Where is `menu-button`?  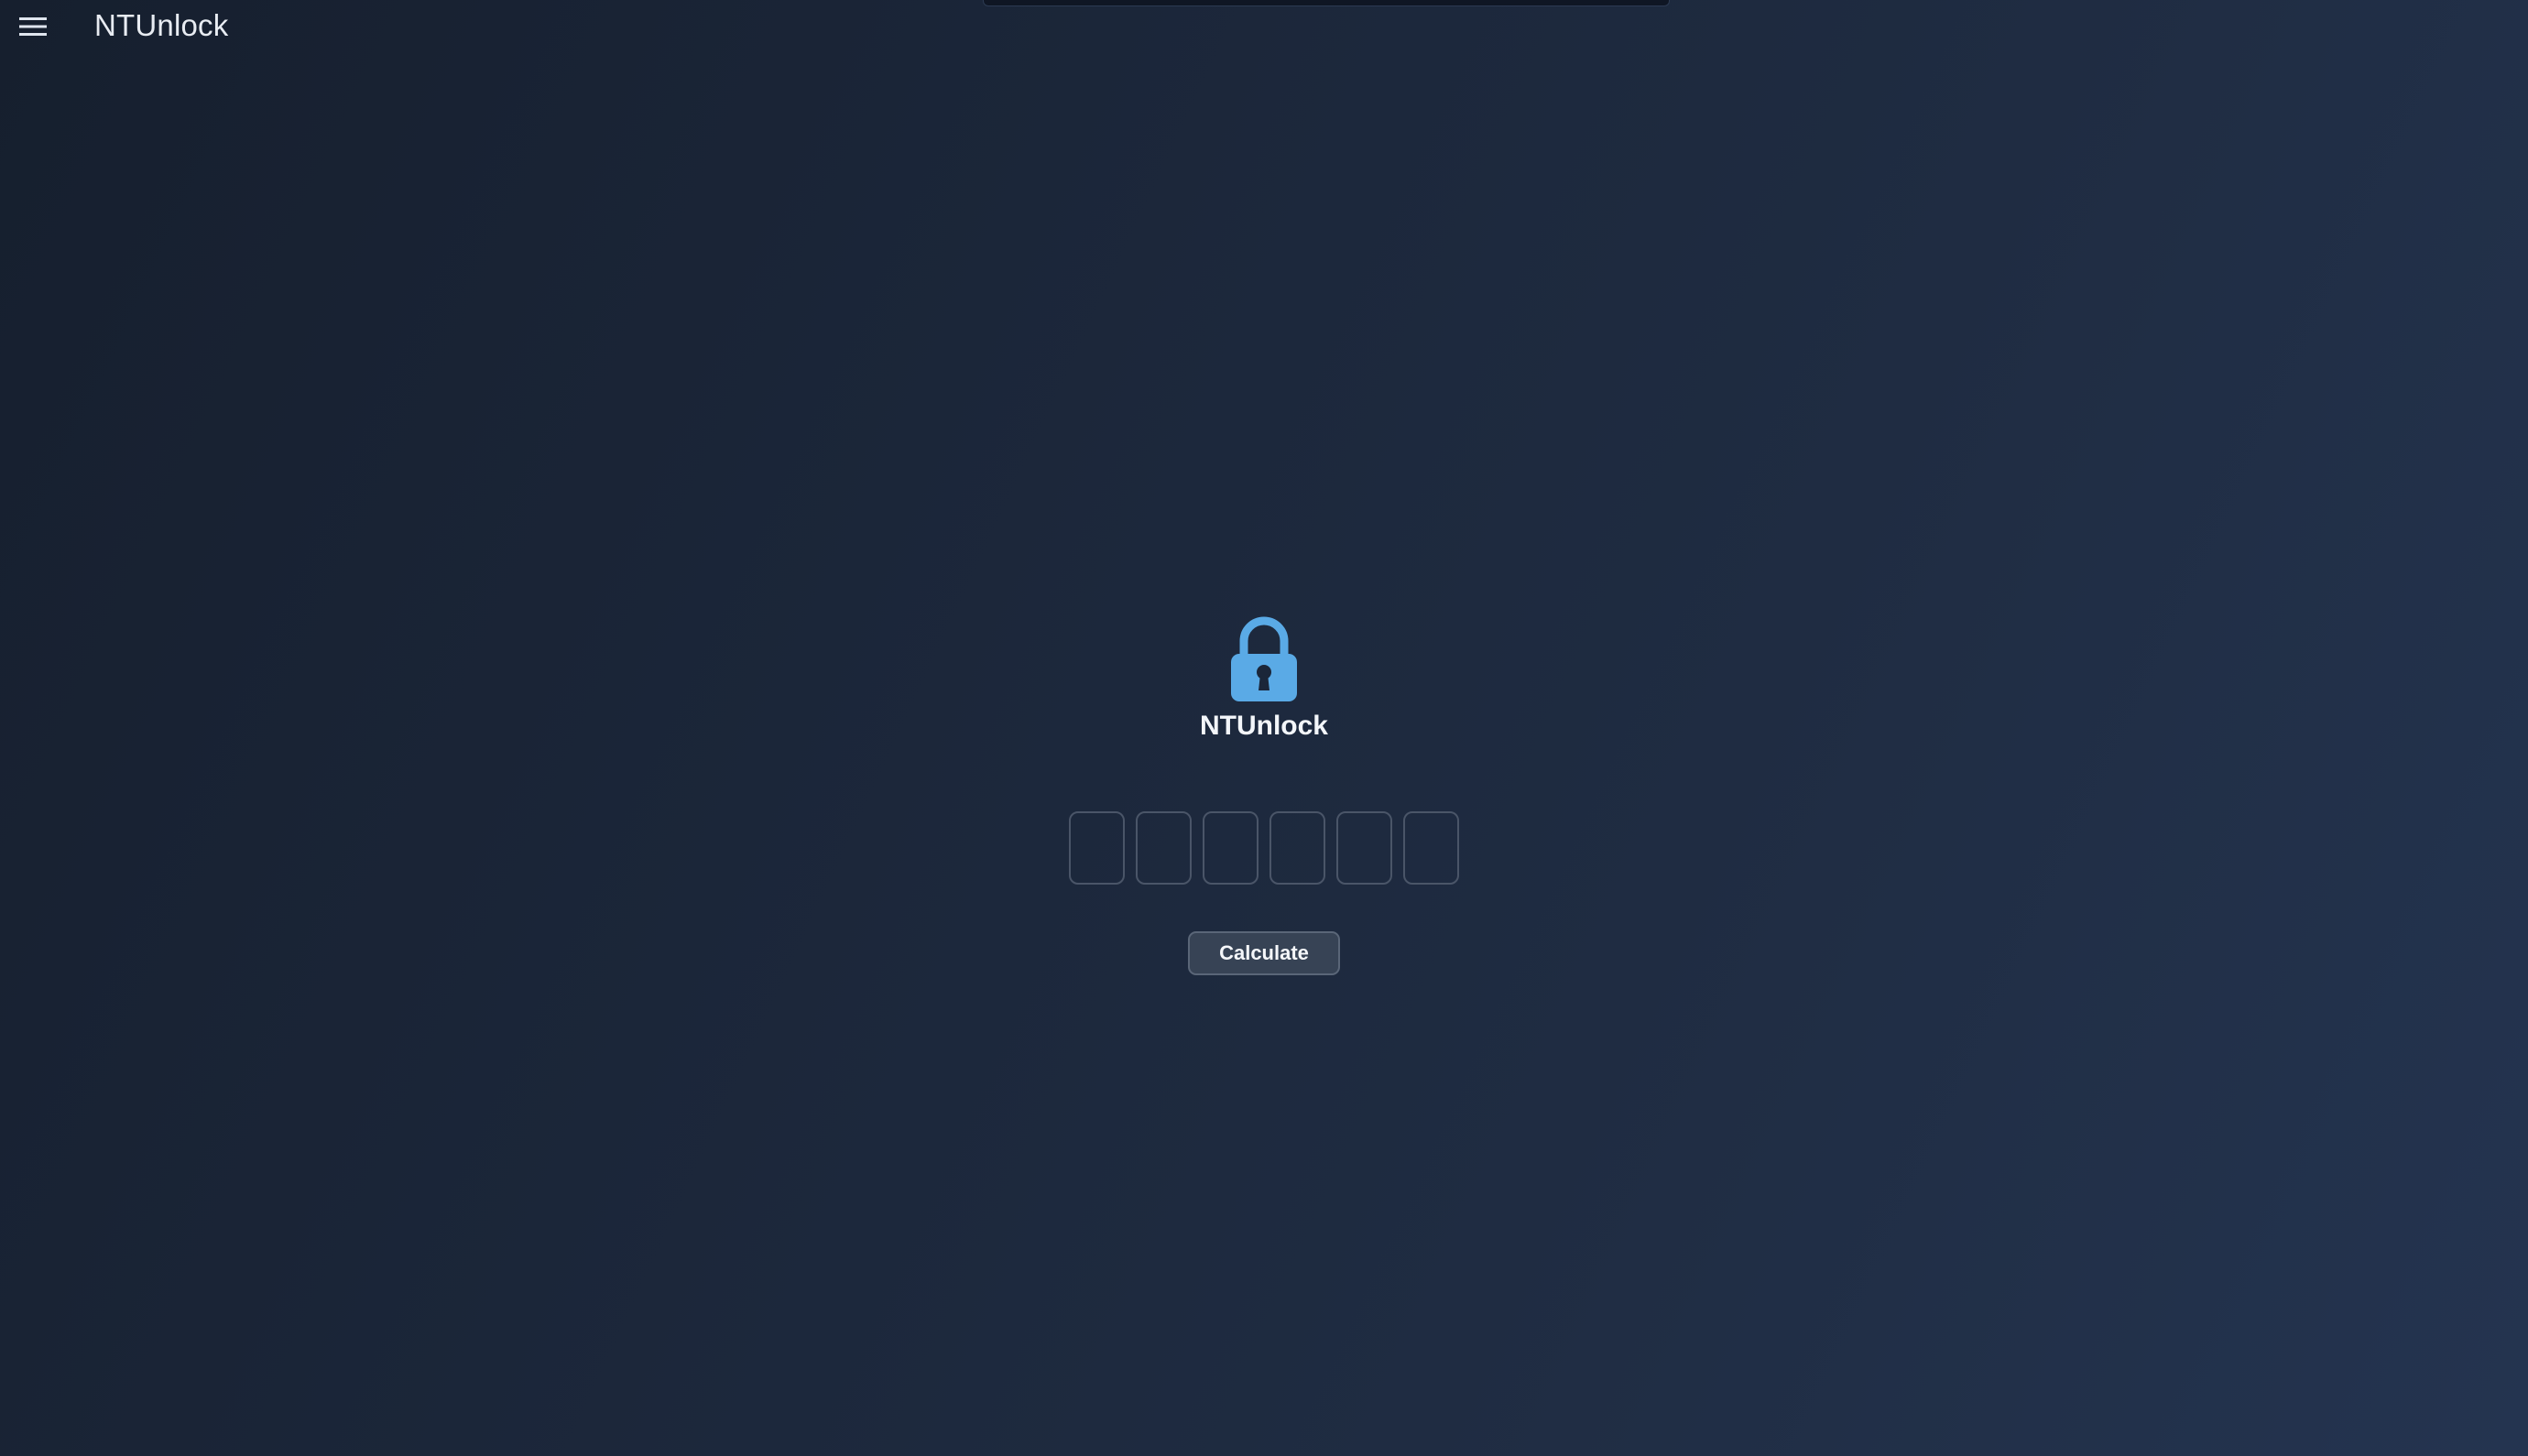
menu-button is located at coordinates (33, 26).